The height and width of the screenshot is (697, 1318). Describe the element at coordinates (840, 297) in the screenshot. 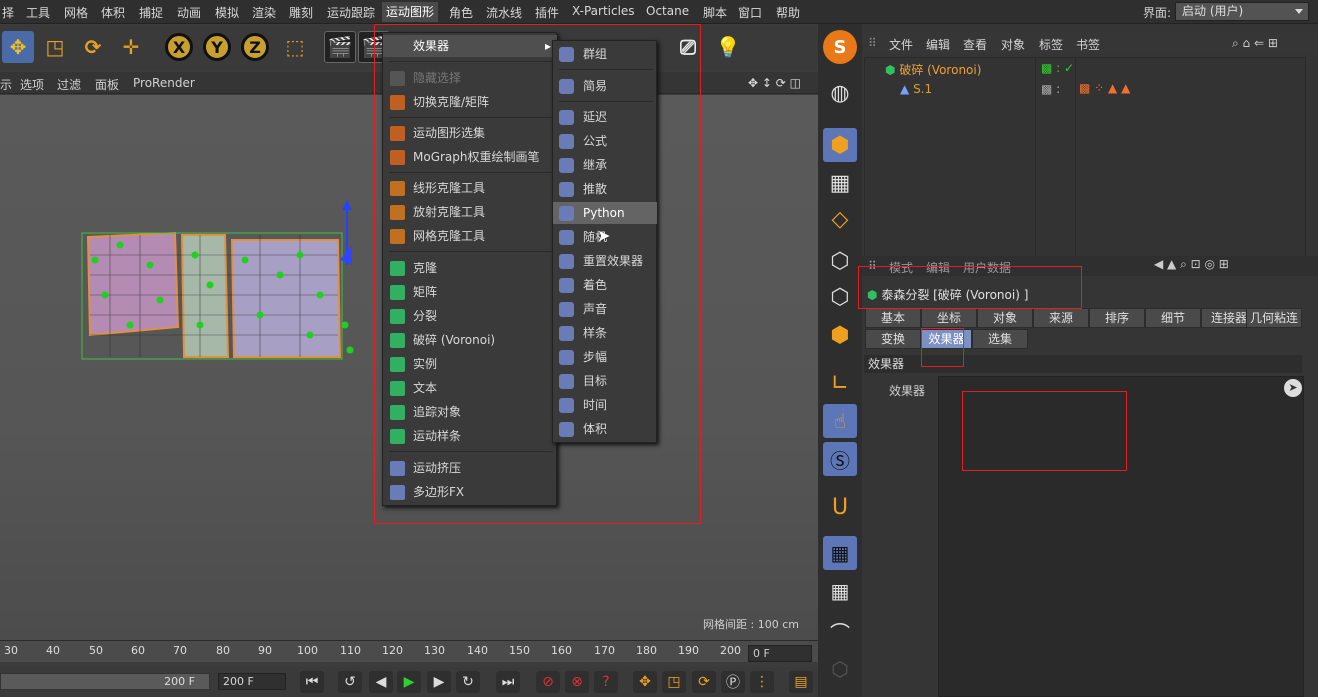

I see `edges-mode-icon: ⬡` at that location.